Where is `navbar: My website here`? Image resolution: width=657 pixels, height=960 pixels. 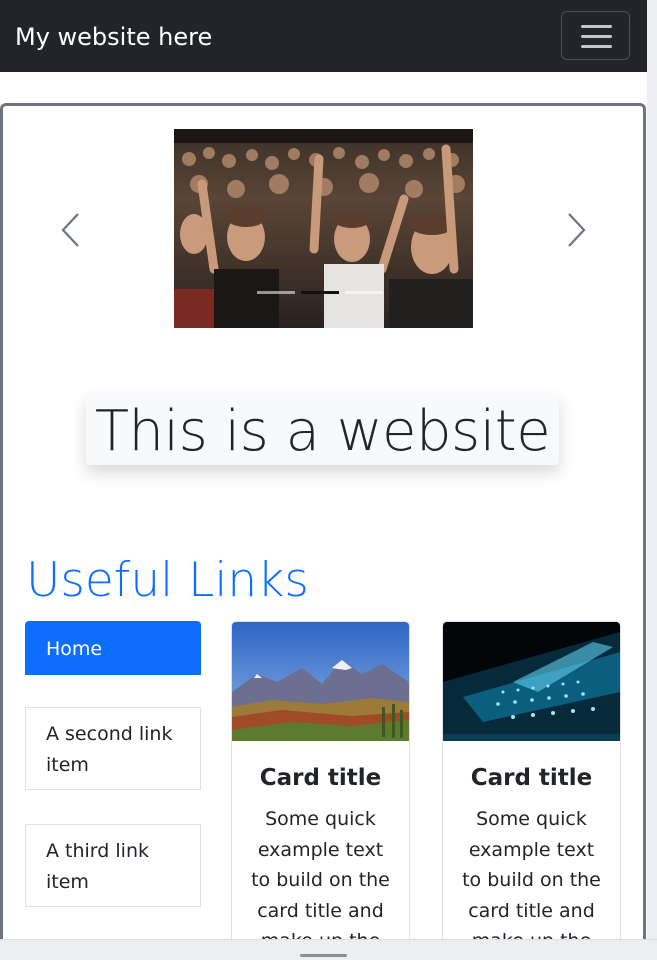 navbar: My website here is located at coordinates (323, 36).